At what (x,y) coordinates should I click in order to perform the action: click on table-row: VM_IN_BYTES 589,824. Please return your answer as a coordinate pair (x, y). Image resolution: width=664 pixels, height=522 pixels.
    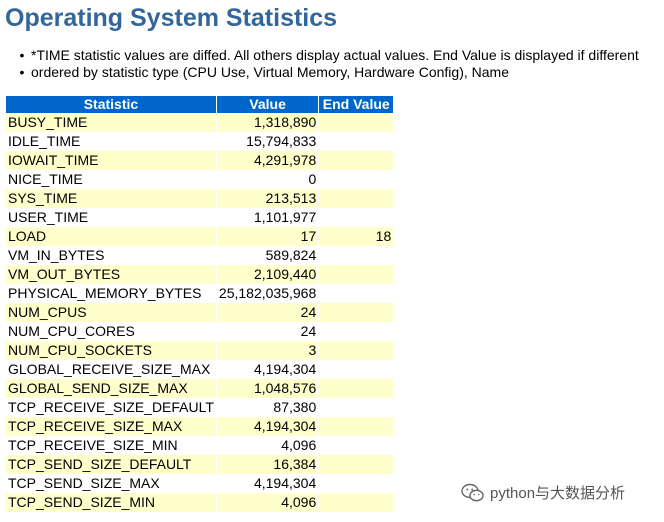
    Looking at the image, I should click on (200, 255).